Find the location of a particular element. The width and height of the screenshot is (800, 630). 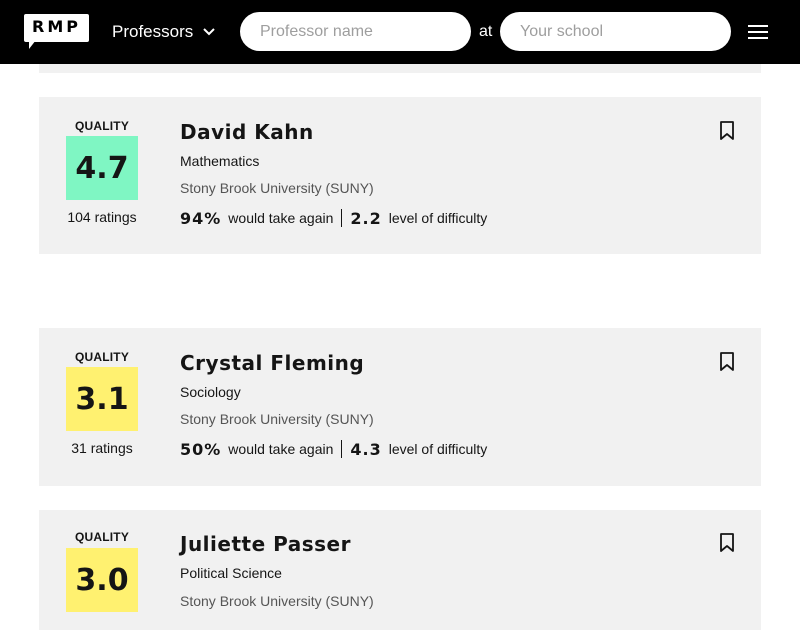

top-navigation-bar: RMP Professors at is located at coordinates (400, 32).